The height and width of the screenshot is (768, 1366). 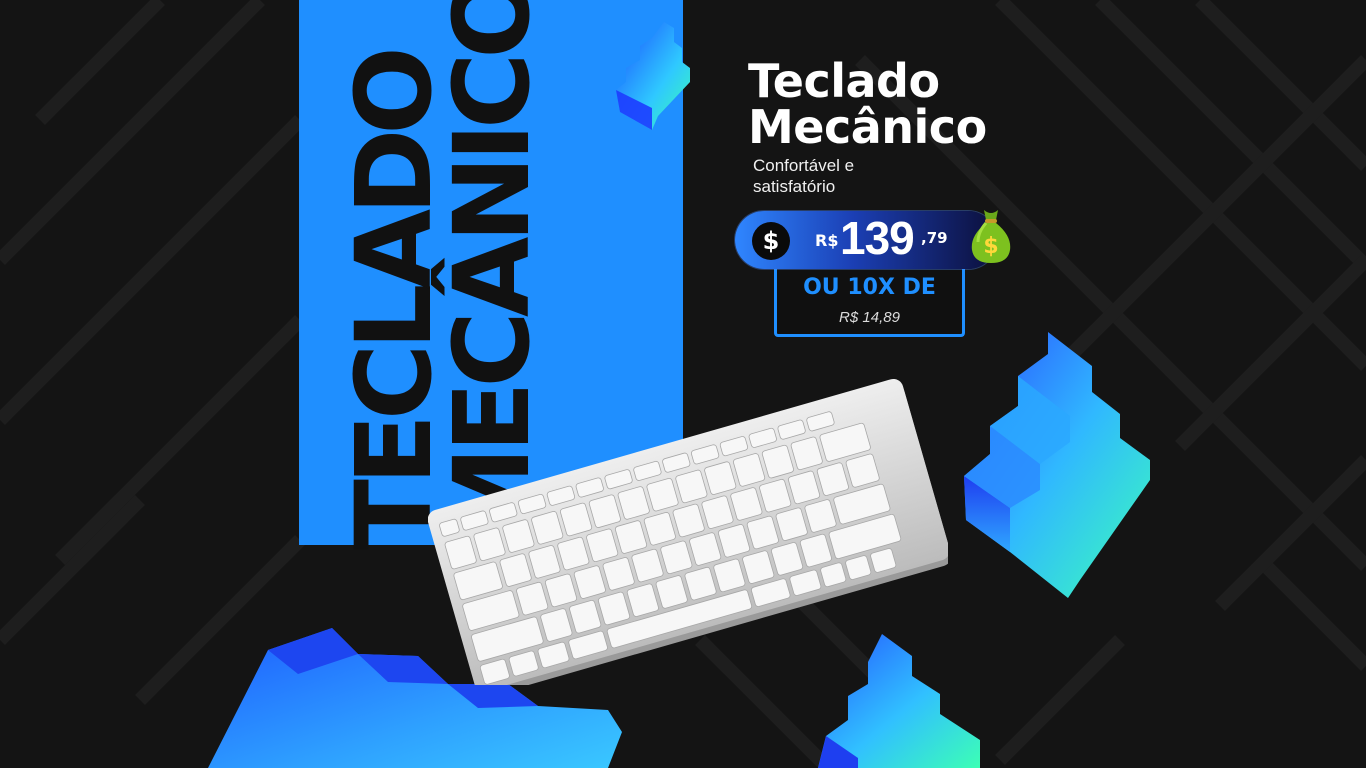 What do you see at coordinates (804, 165) in the screenshot?
I see `subtitle-line1: Confortável e` at bounding box center [804, 165].